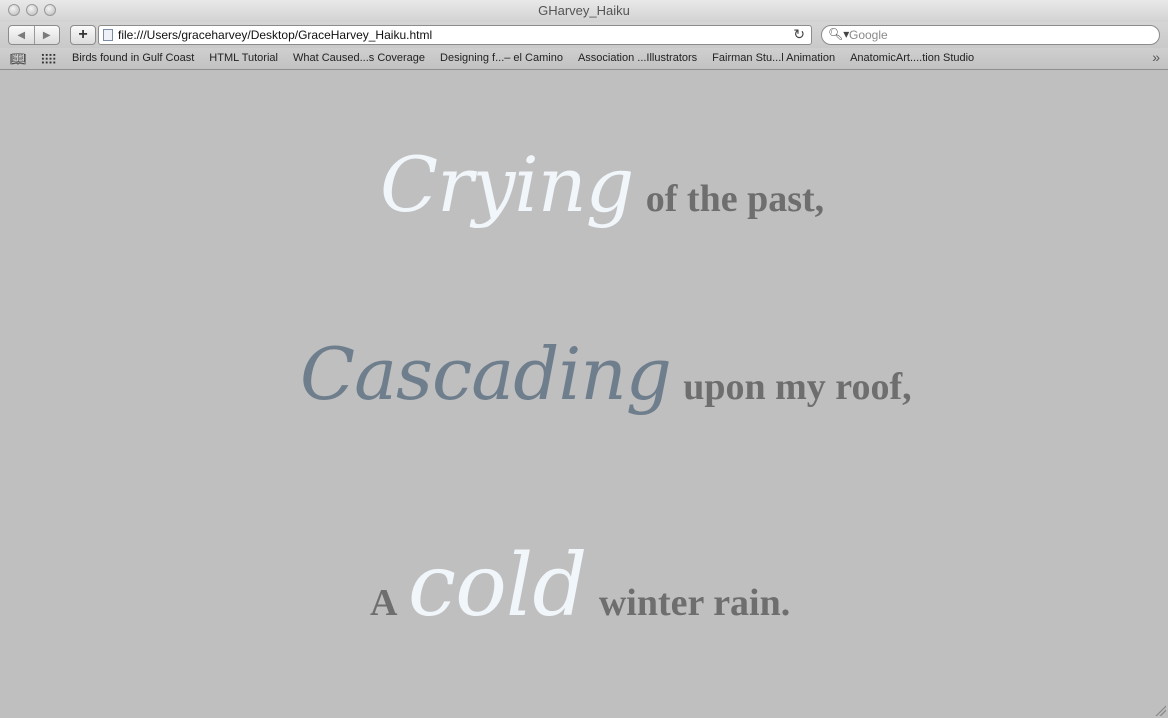 Image resolution: width=1168 pixels, height=718 pixels. I want to click on haiku-text: A, so click(384, 603).